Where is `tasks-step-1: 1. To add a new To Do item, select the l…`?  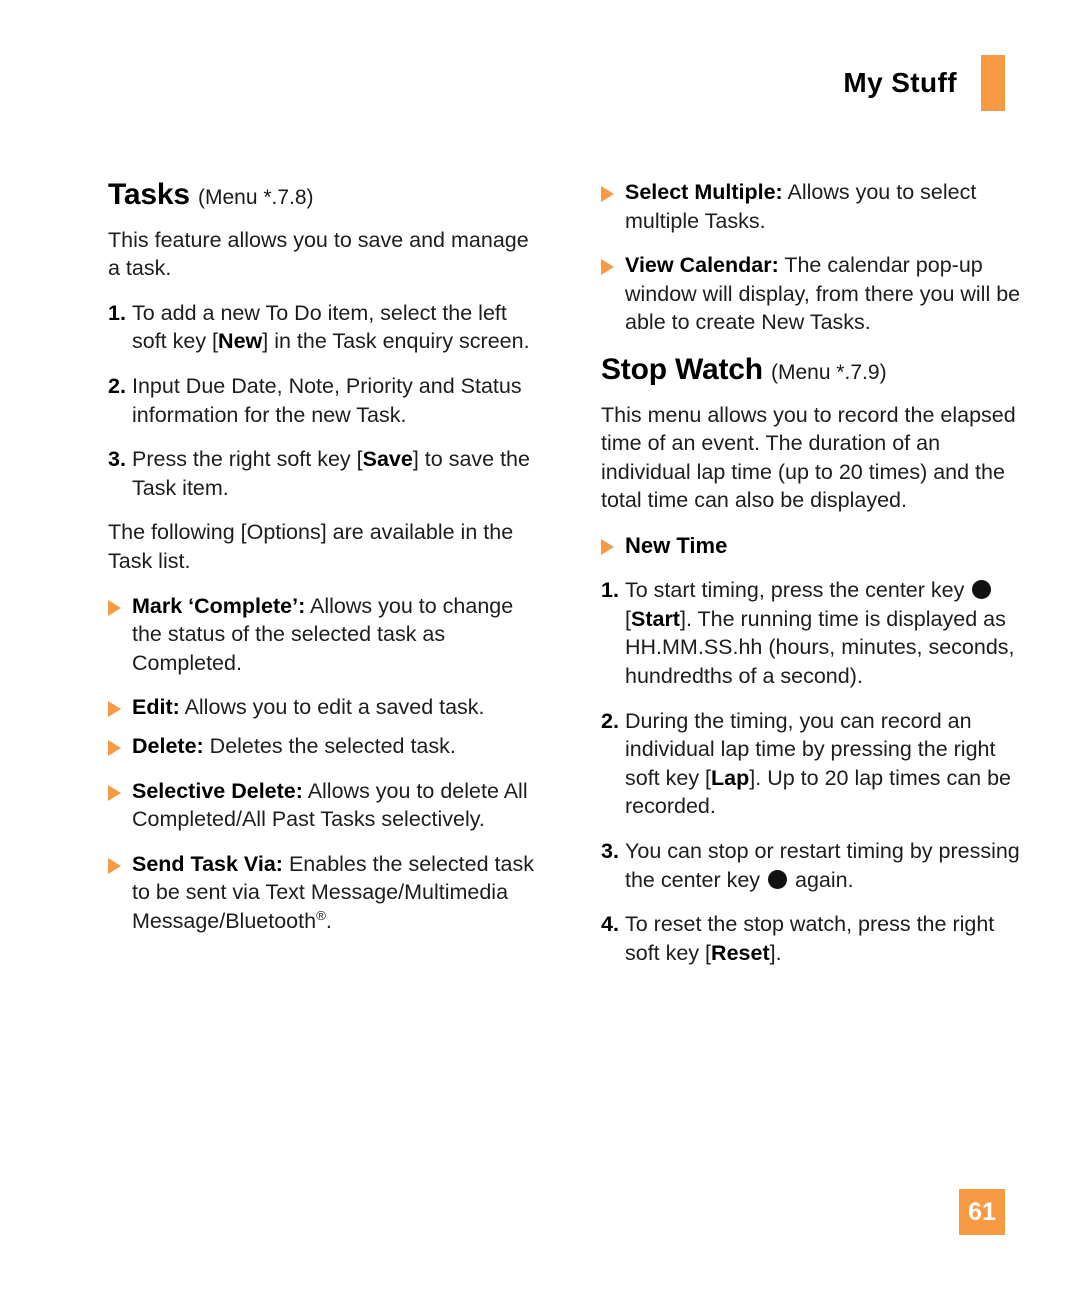
tasks-step-1: 1. To add a new To Do item, select the l… is located at coordinates (323, 327).